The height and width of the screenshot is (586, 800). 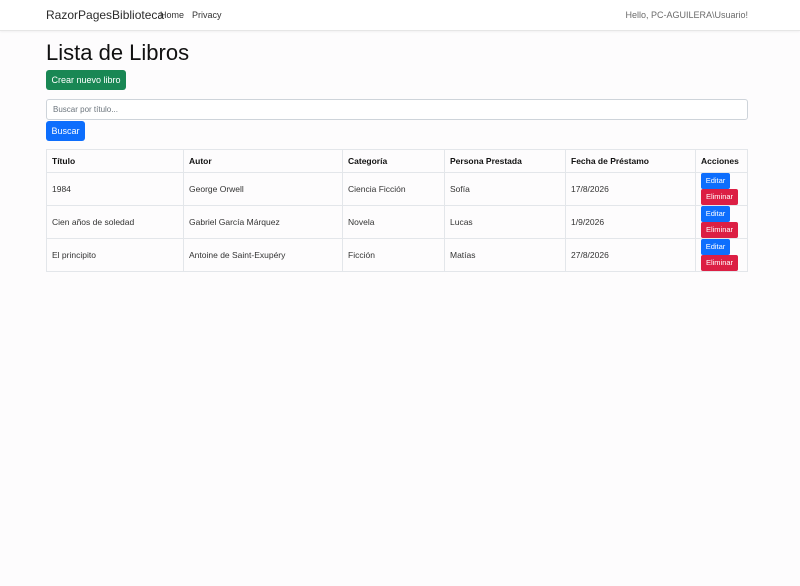 What do you see at coordinates (115, 222) in the screenshot?
I see `cell-titulo: Cien años de soledad` at bounding box center [115, 222].